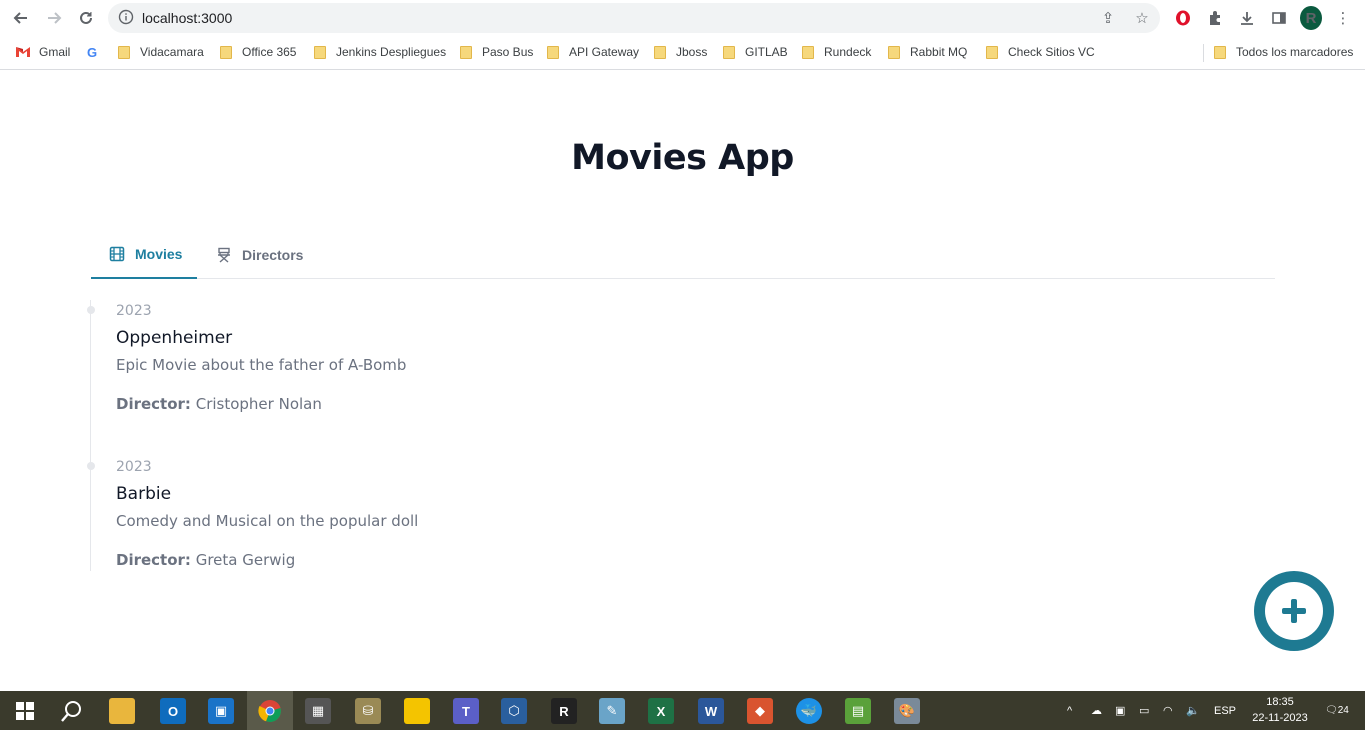  I want to click on movie-description: Comedy and Musical on the popular doll, so click(267, 521).